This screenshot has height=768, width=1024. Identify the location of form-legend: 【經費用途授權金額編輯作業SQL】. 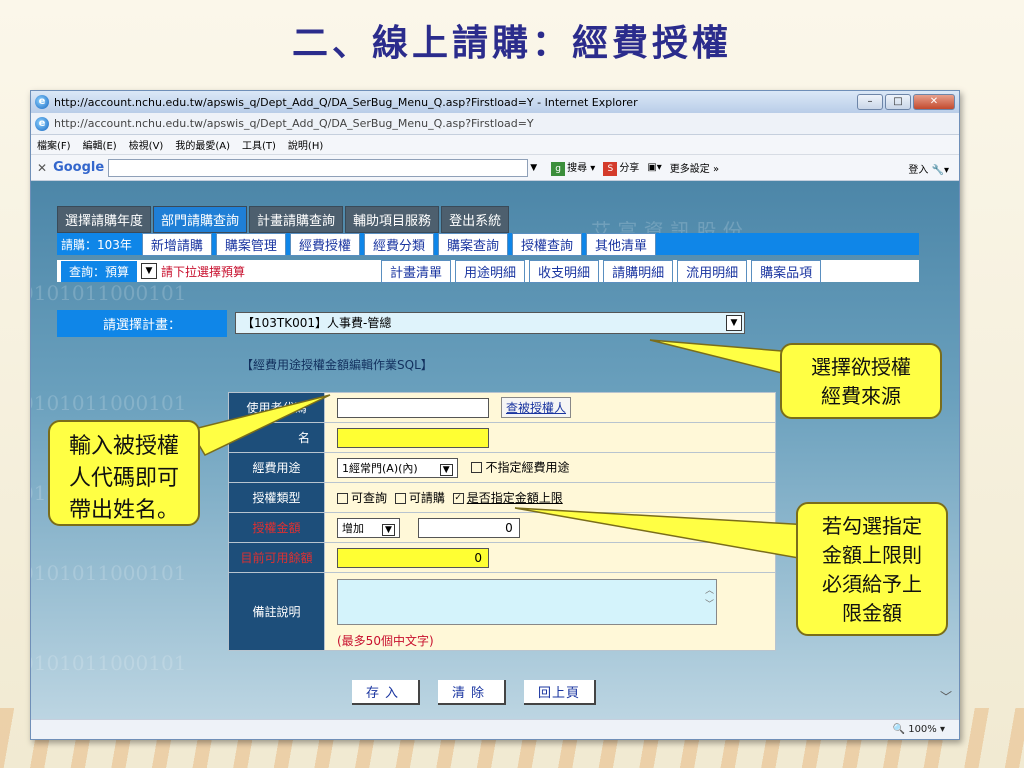
(337, 365).